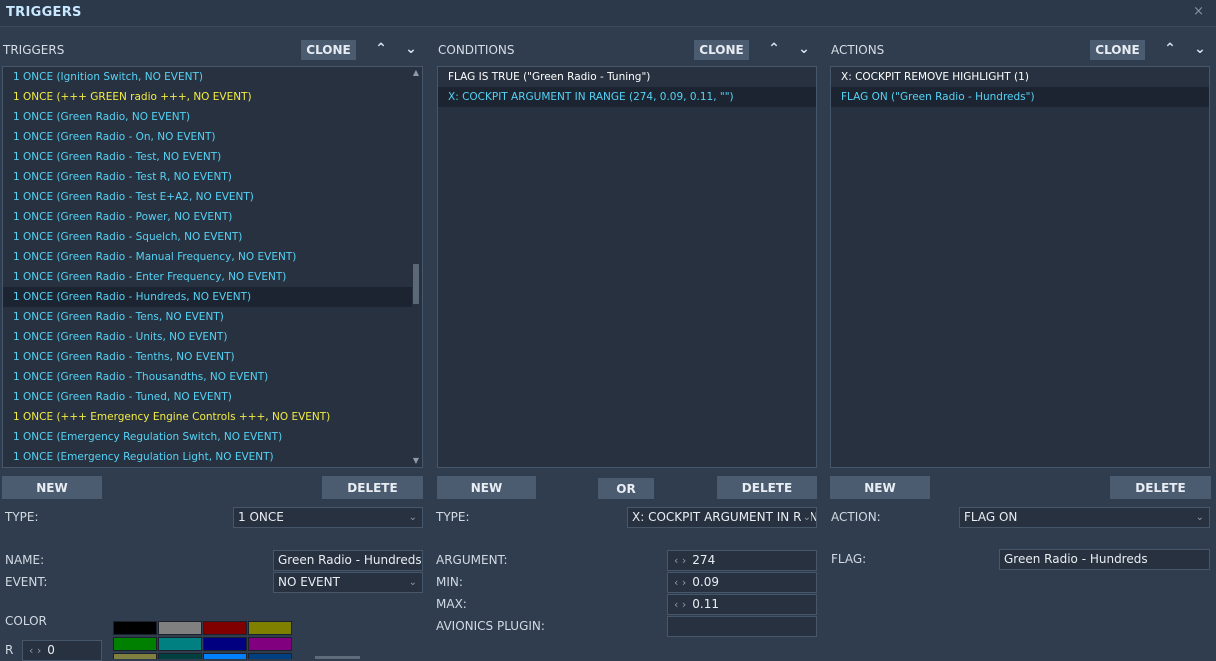 The width and height of the screenshot is (1216, 661). I want to click on min-spinner: ‹ › 0.09, so click(742, 582).